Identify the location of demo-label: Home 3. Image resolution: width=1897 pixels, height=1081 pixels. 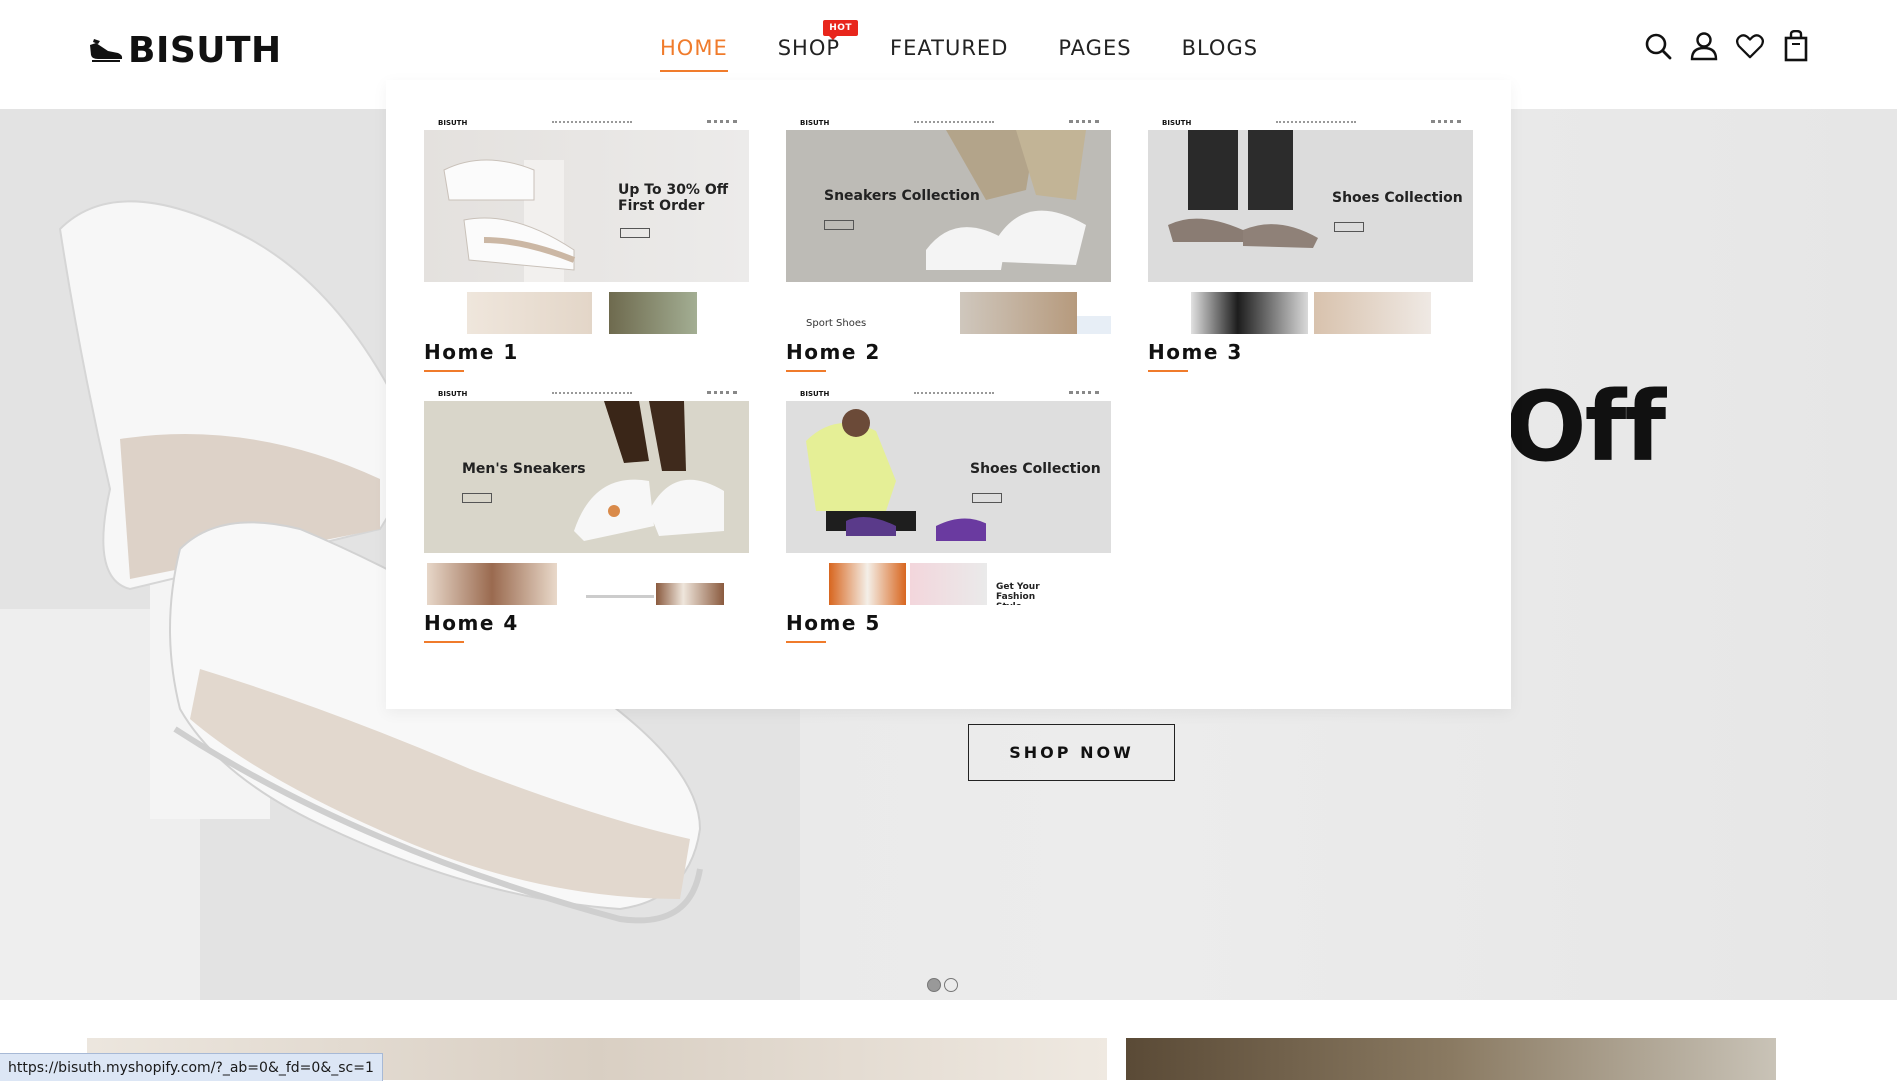
(1195, 356).